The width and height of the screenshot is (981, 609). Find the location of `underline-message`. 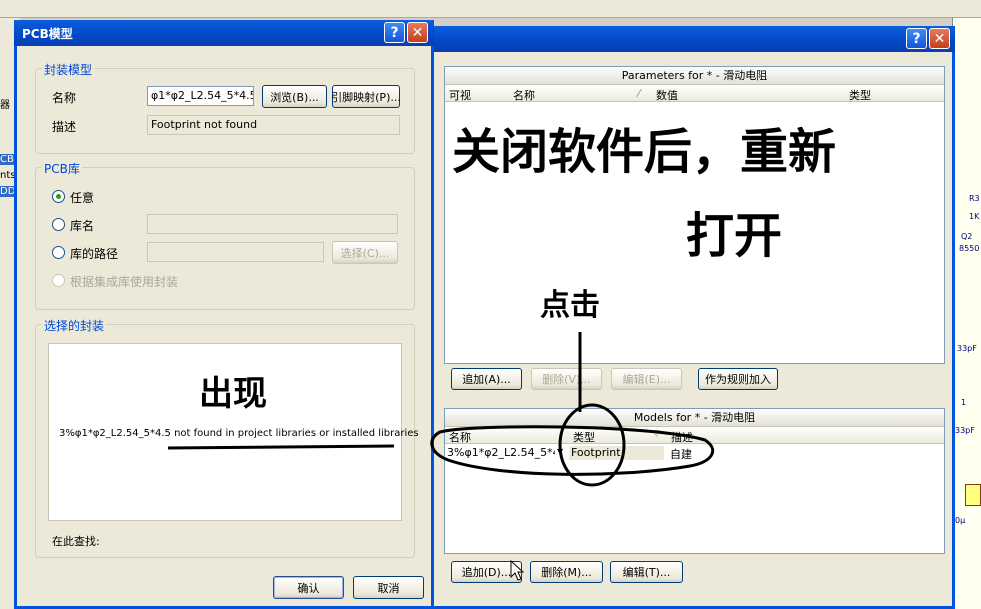

underline-message is located at coordinates (281, 447).